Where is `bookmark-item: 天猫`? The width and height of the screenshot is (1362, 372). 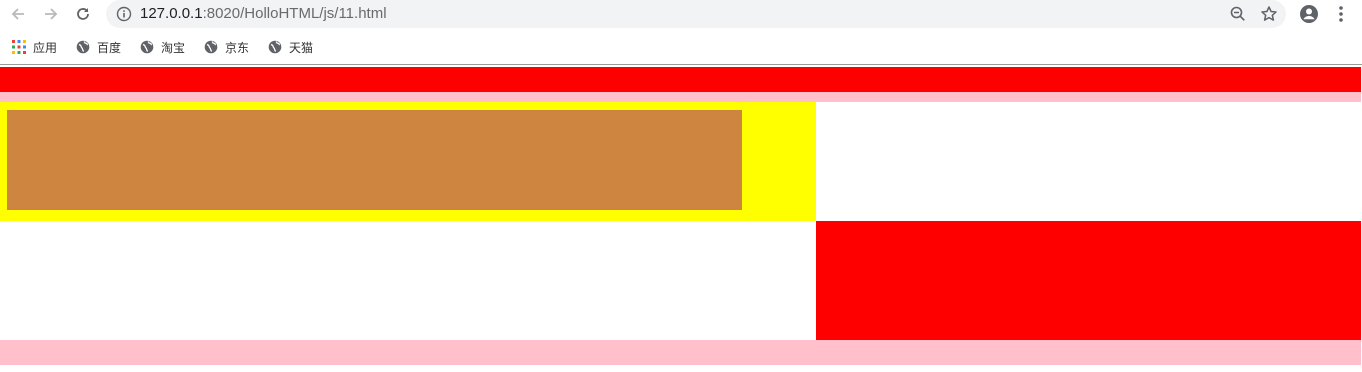
bookmark-item: 天猫 is located at coordinates (290, 47).